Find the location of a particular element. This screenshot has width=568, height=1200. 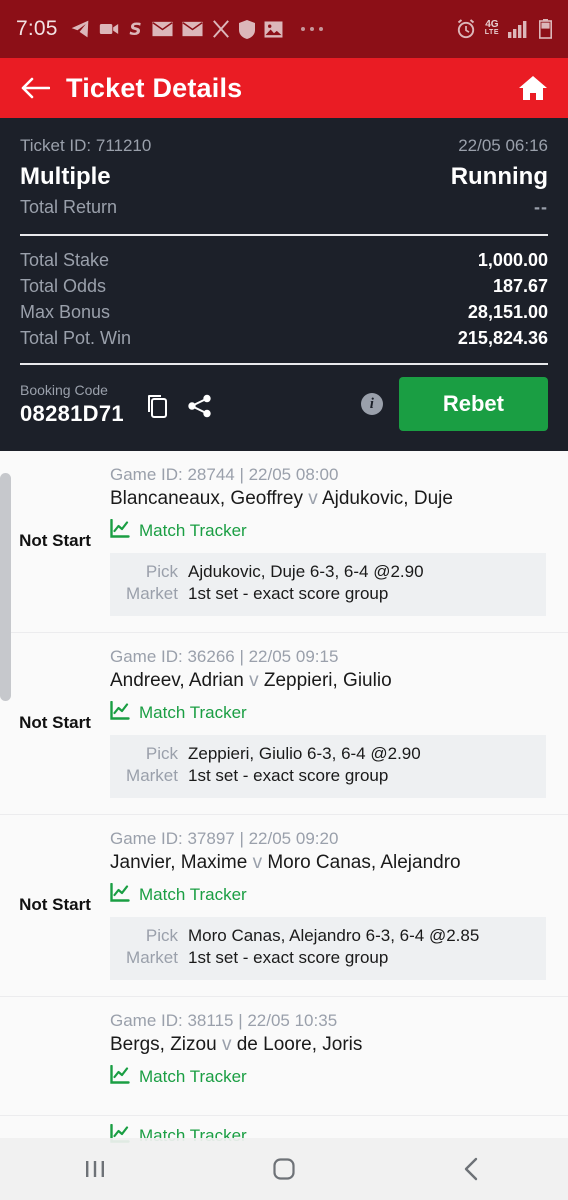

signal-bars-icon is located at coordinates (519, 29).